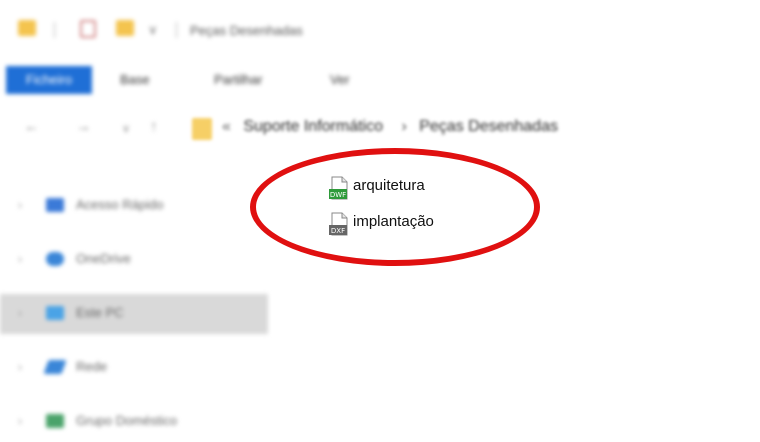  I want to click on sidebar-item-label: Acesso Rápido, so click(120, 204).